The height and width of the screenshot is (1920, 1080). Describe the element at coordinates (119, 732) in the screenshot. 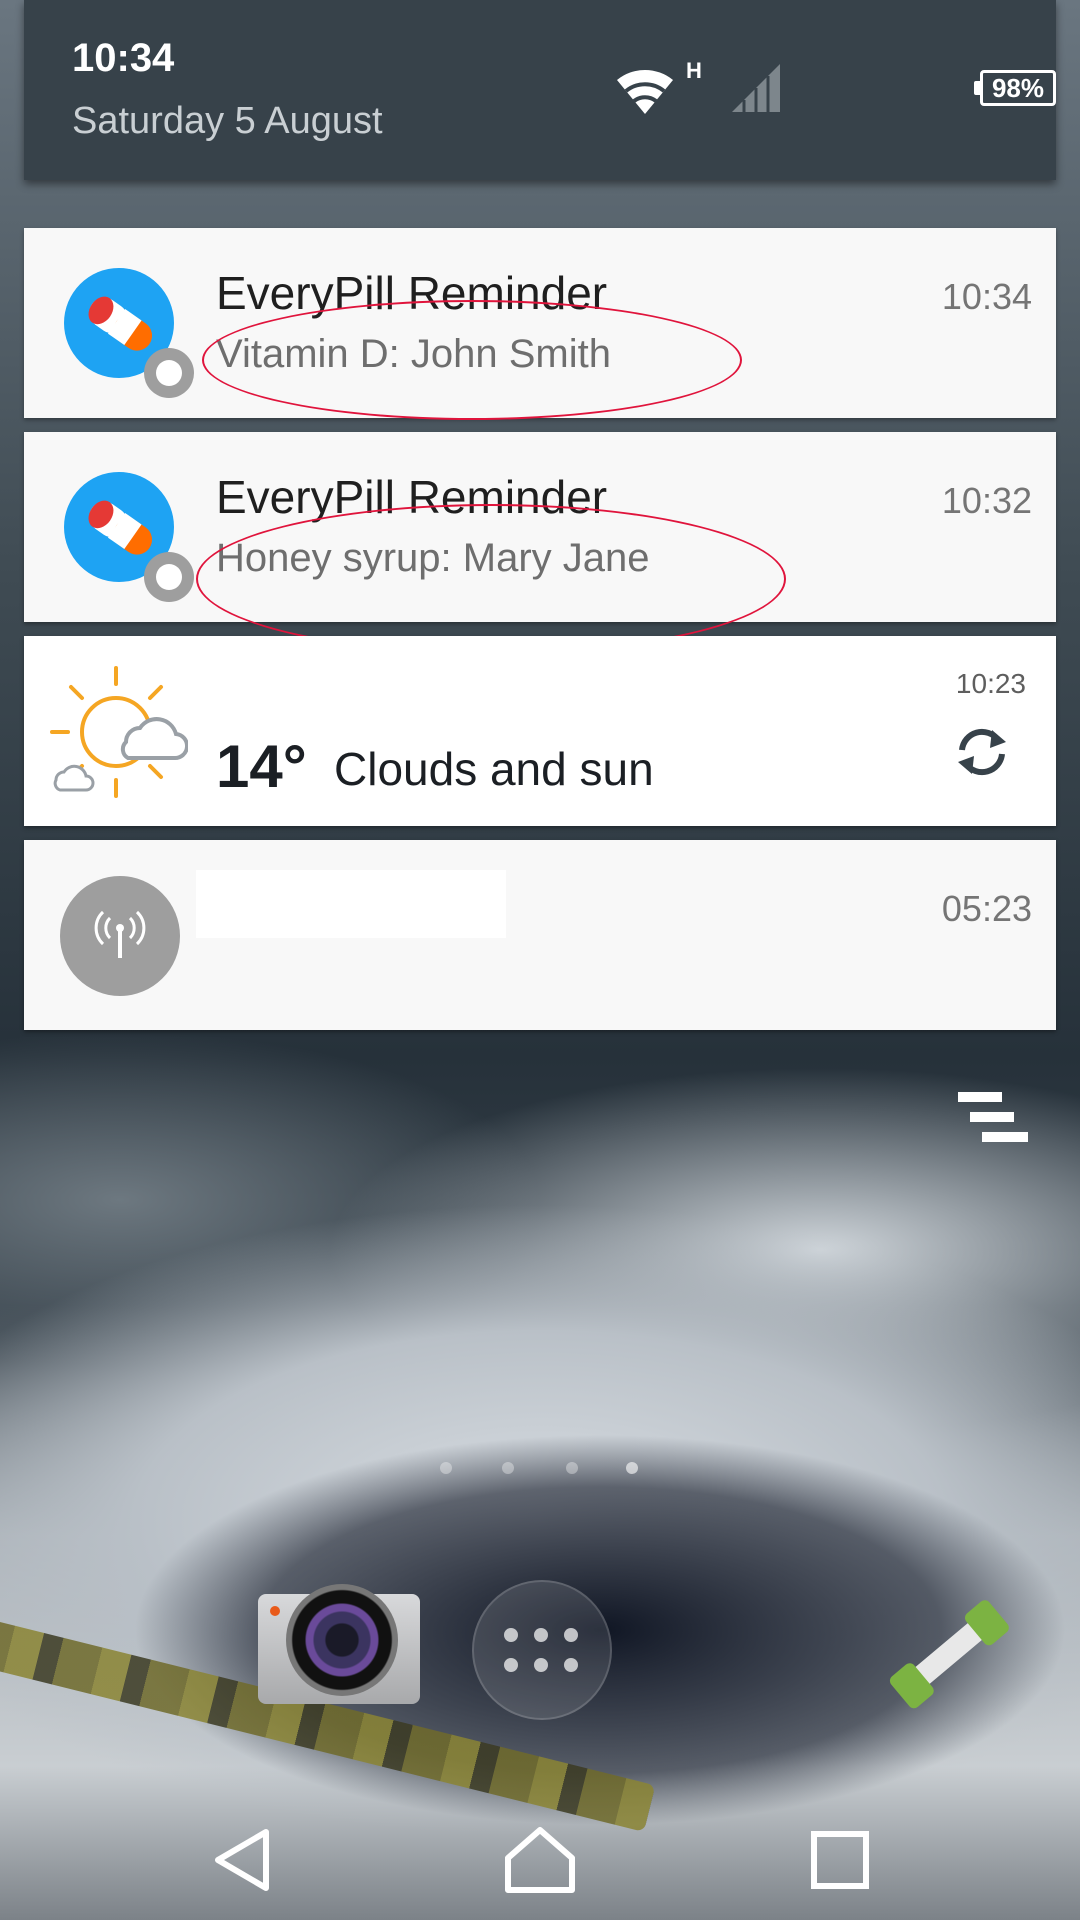

I see `sun-cloud-icon` at that location.